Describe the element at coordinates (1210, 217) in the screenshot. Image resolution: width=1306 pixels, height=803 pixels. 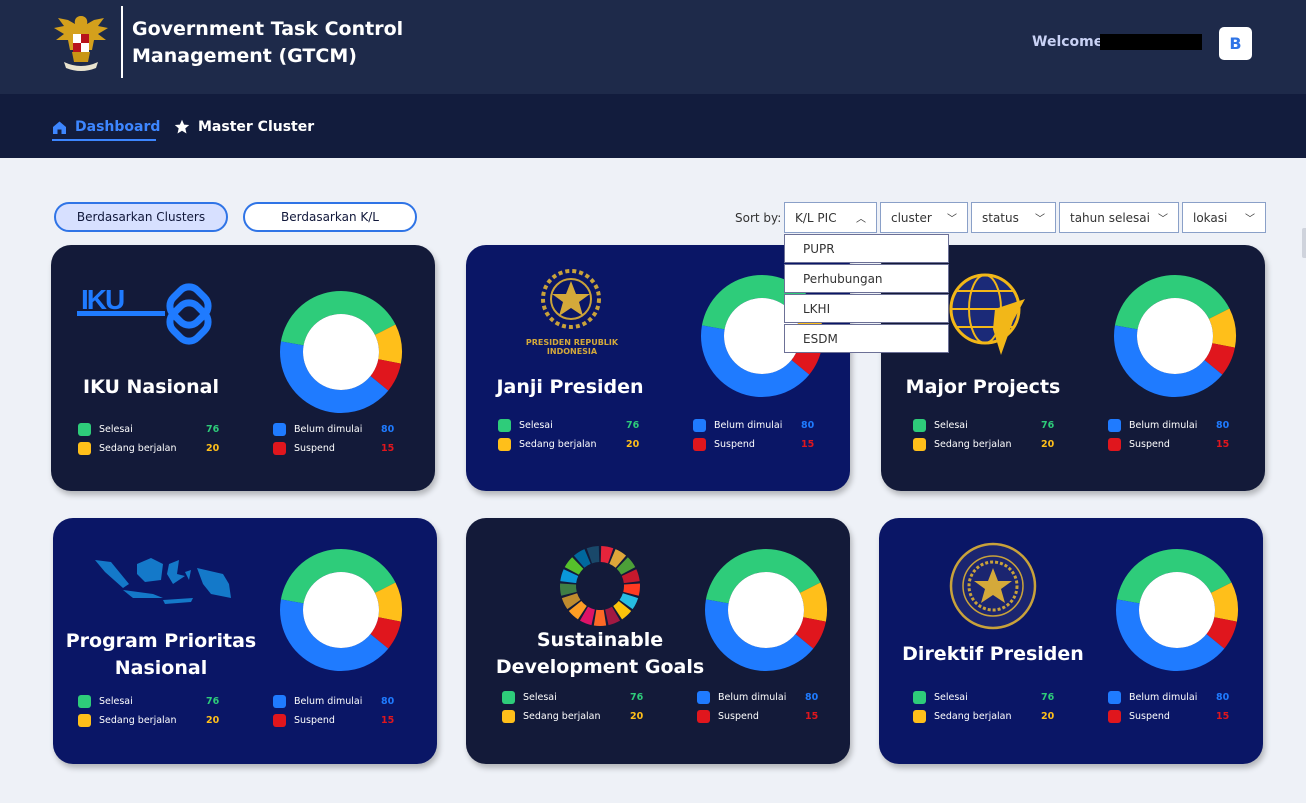
I see `lokasi-select-label: lokasi` at that location.